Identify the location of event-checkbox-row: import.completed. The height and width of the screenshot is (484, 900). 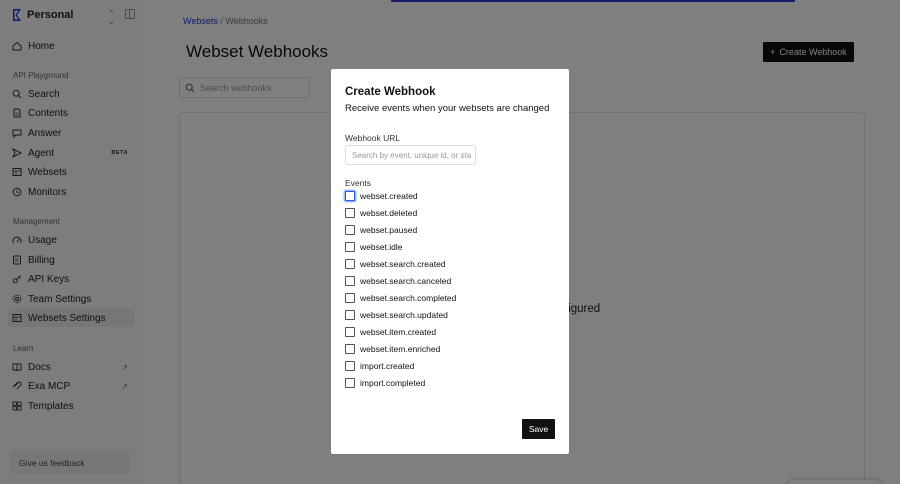
(385, 383).